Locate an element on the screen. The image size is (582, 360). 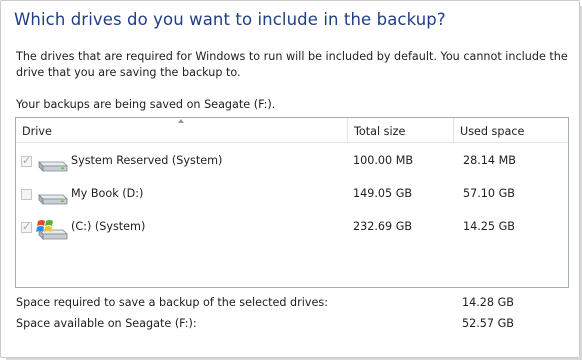
drive-total-size: 100.00 MB is located at coordinates (383, 160).